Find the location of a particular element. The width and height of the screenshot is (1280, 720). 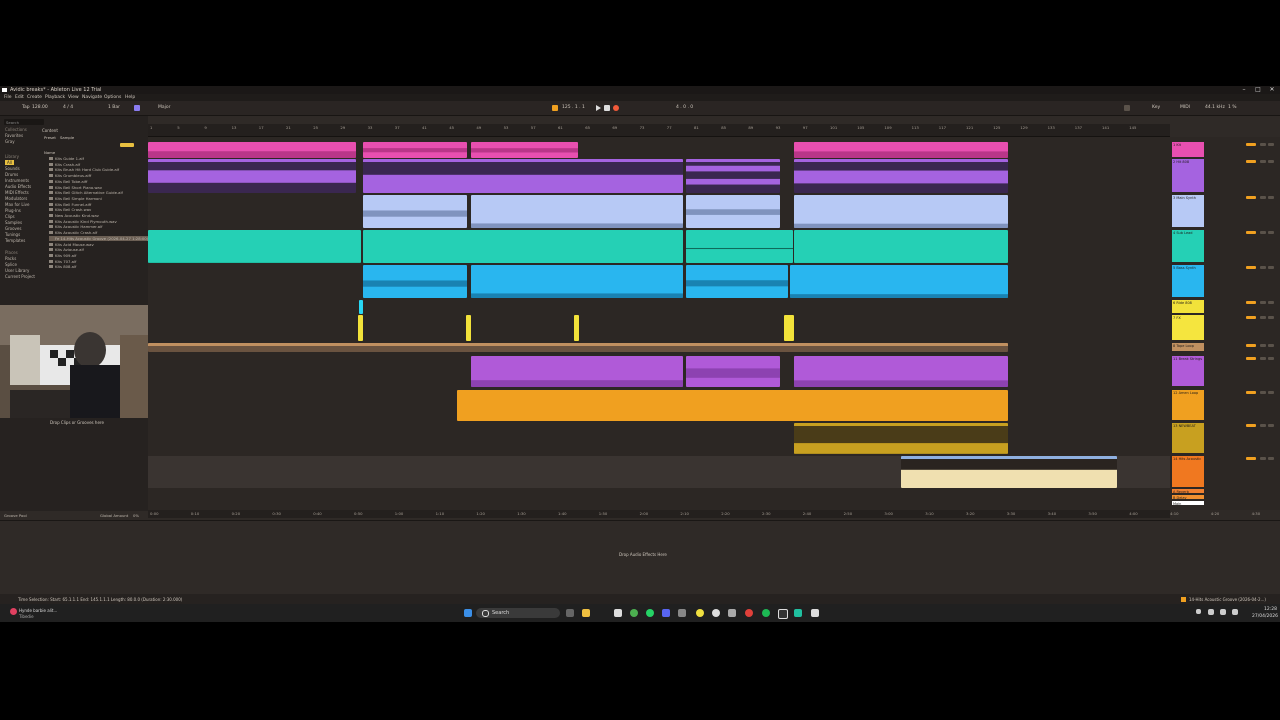

library-drums: Drums is located at coordinates (11, 174).